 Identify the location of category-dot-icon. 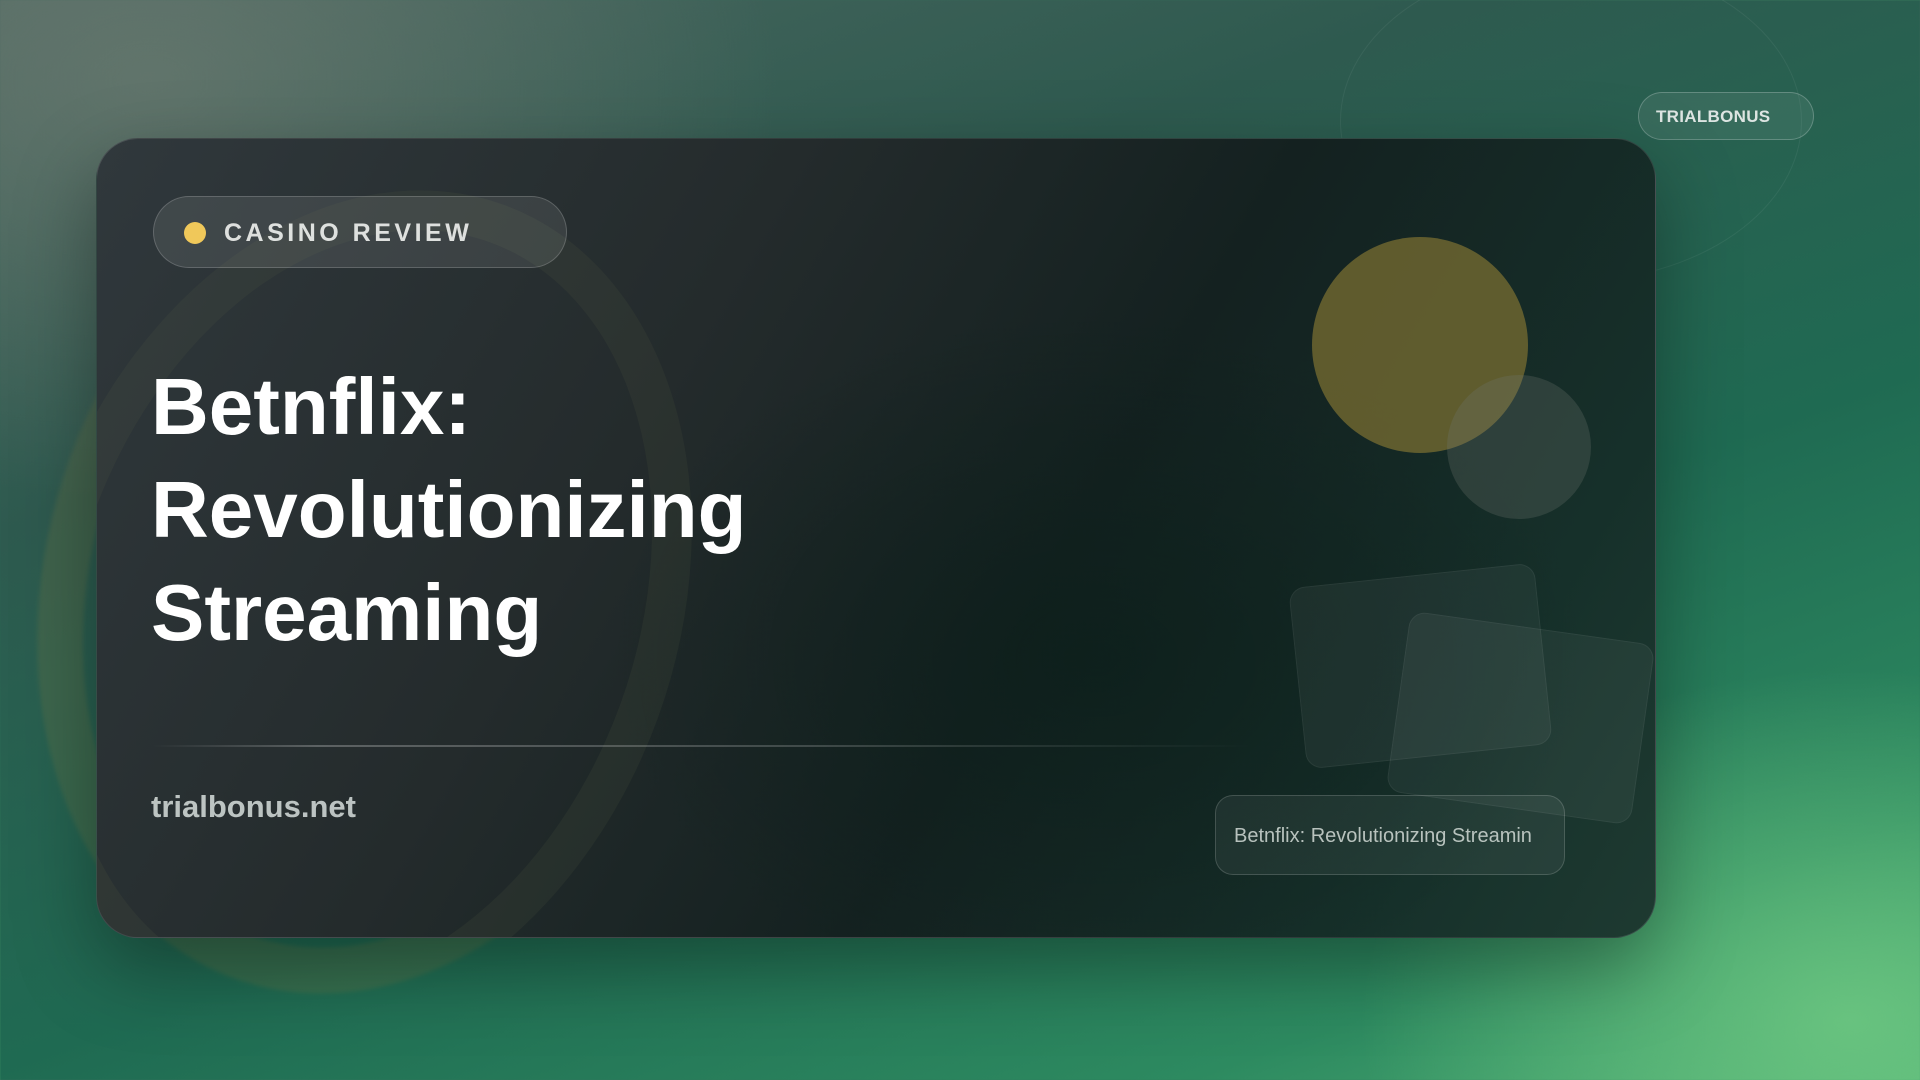
(195, 233).